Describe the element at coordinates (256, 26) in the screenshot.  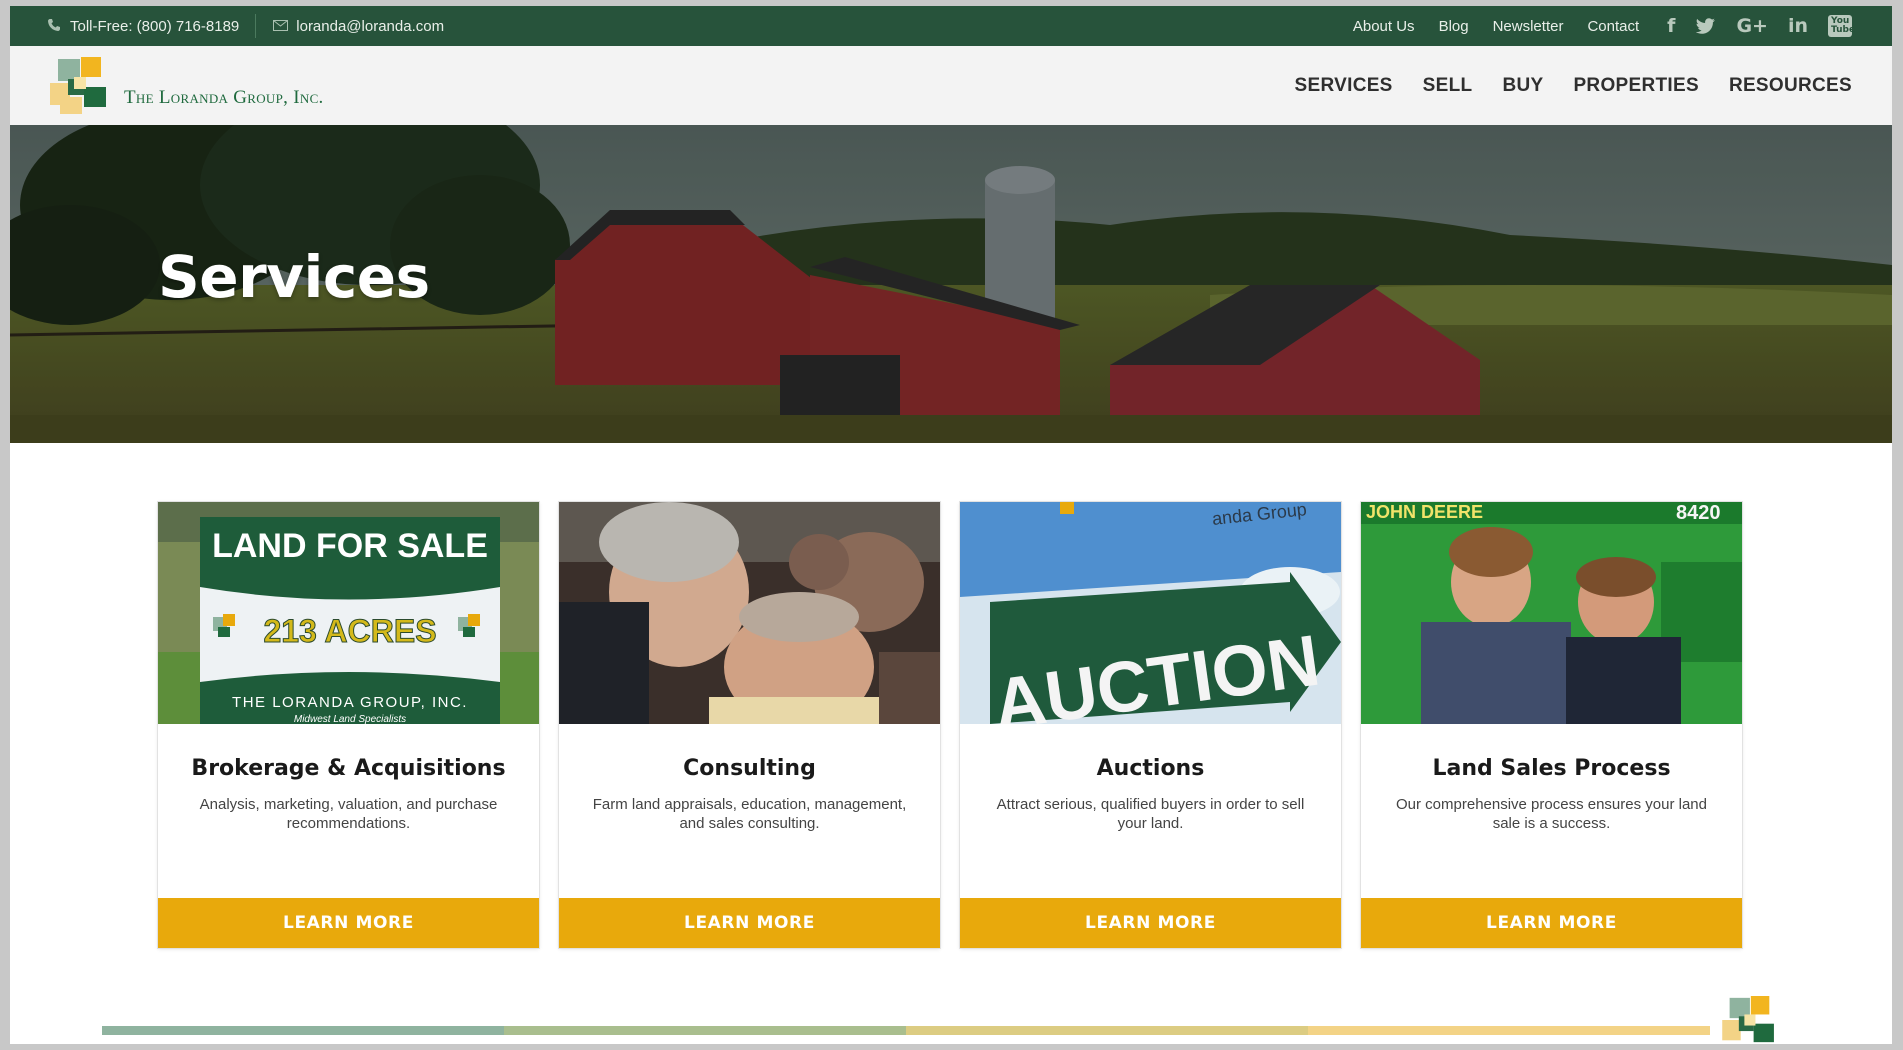
I see `divider` at that location.